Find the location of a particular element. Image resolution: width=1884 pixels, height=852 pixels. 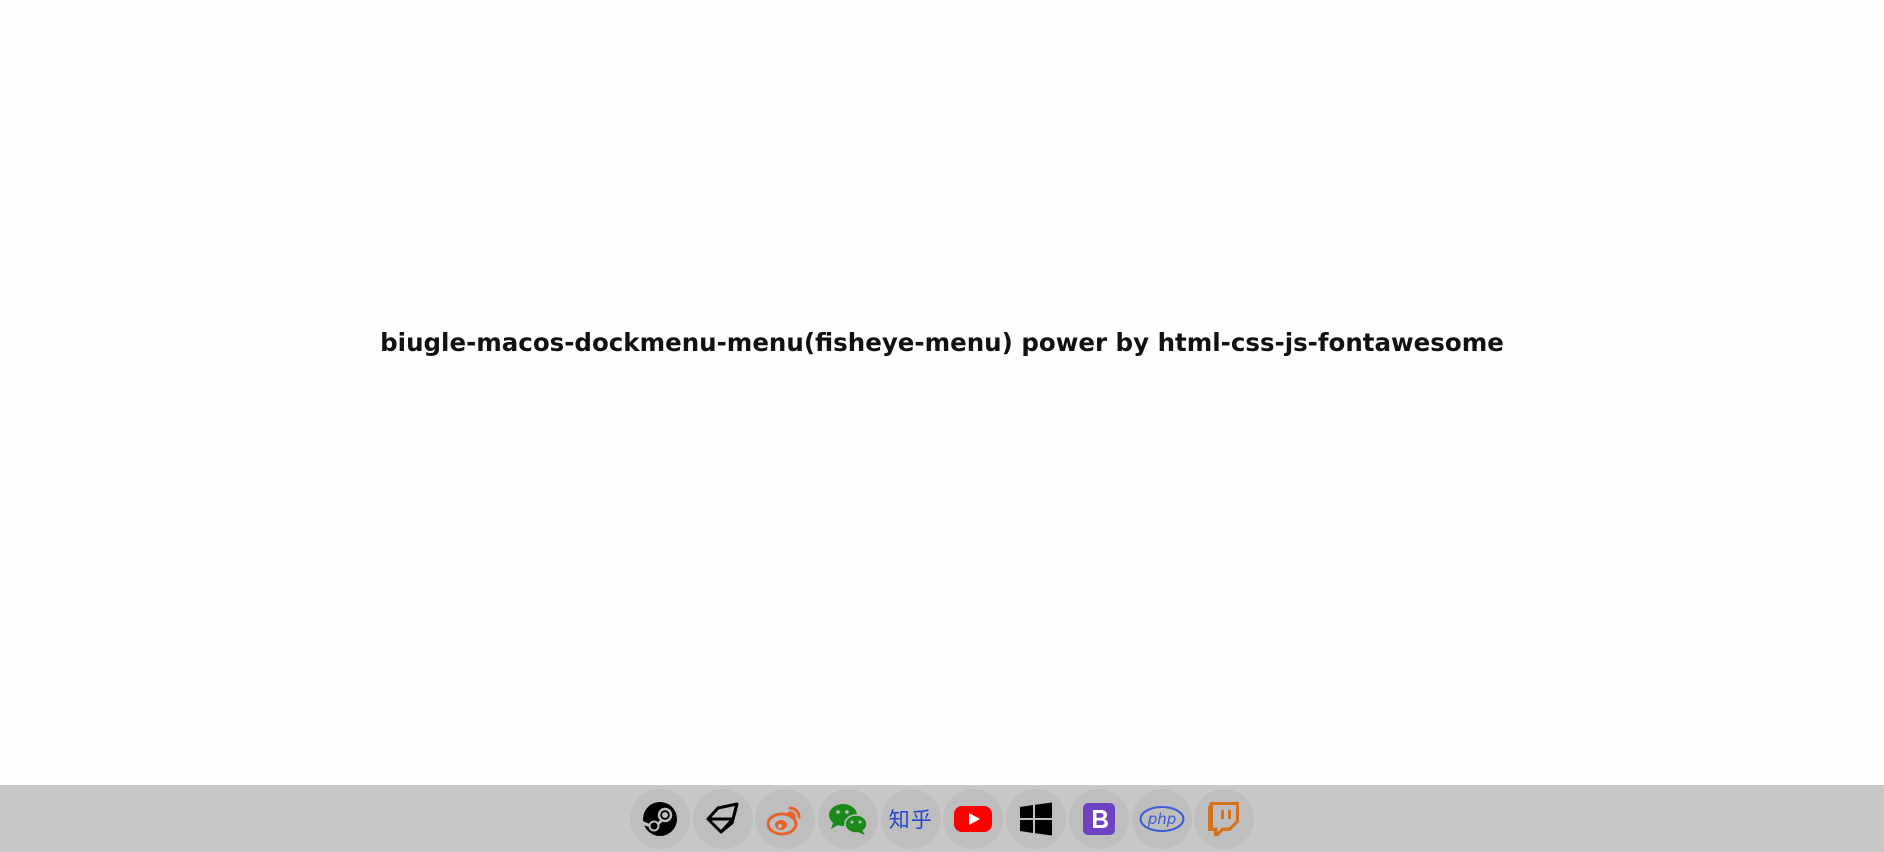

weibo-icon is located at coordinates (783, 821).